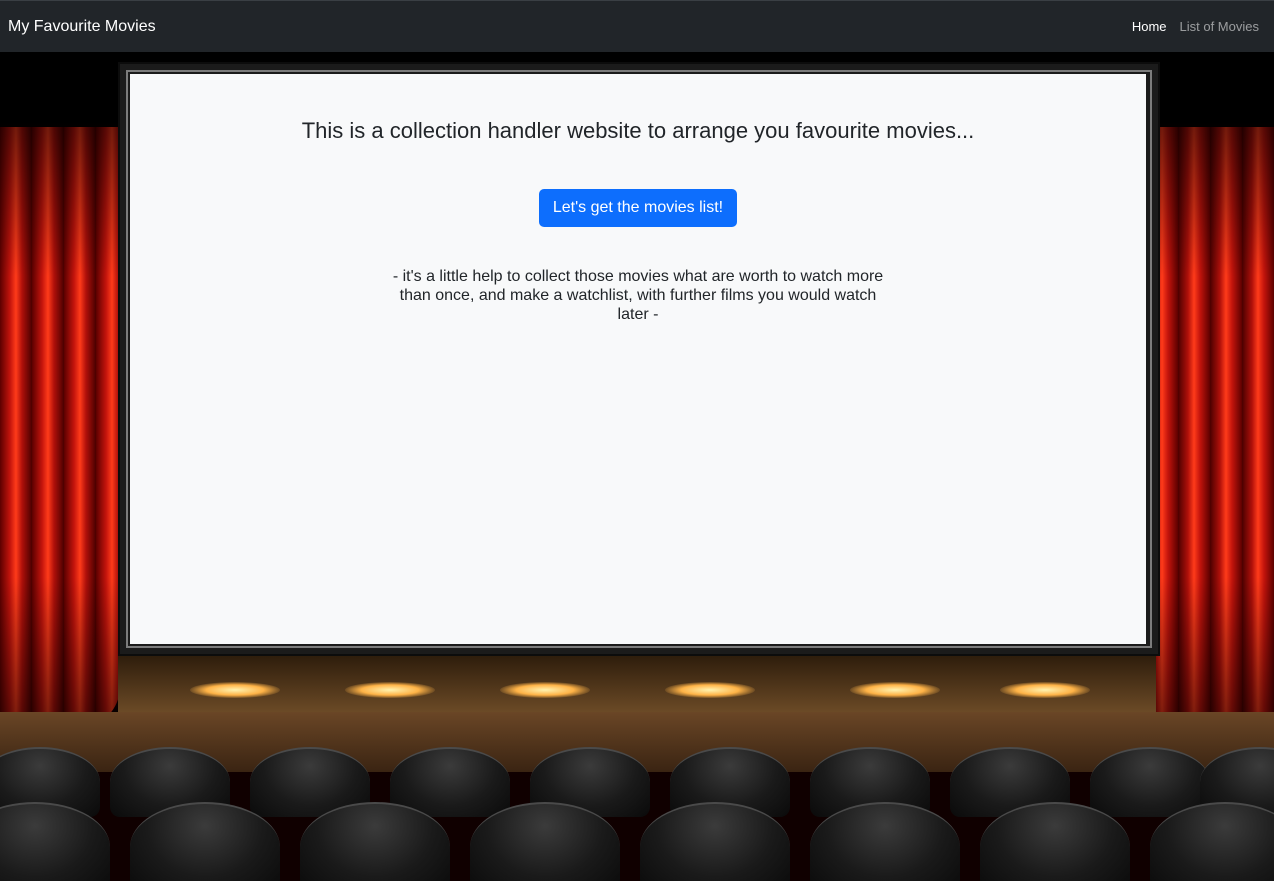 This screenshot has height=881, width=1274. What do you see at coordinates (1149, 26) in the screenshot?
I see `nav-link-home: Home` at bounding box center [1149, 26].